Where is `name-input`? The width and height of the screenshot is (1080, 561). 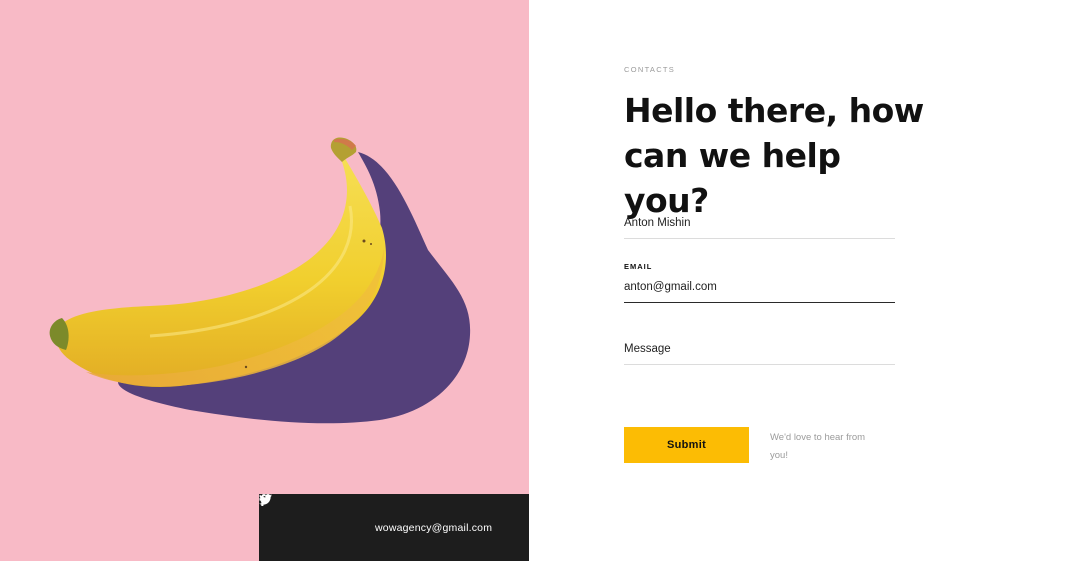 name-input is located at coordinates (759, 227).